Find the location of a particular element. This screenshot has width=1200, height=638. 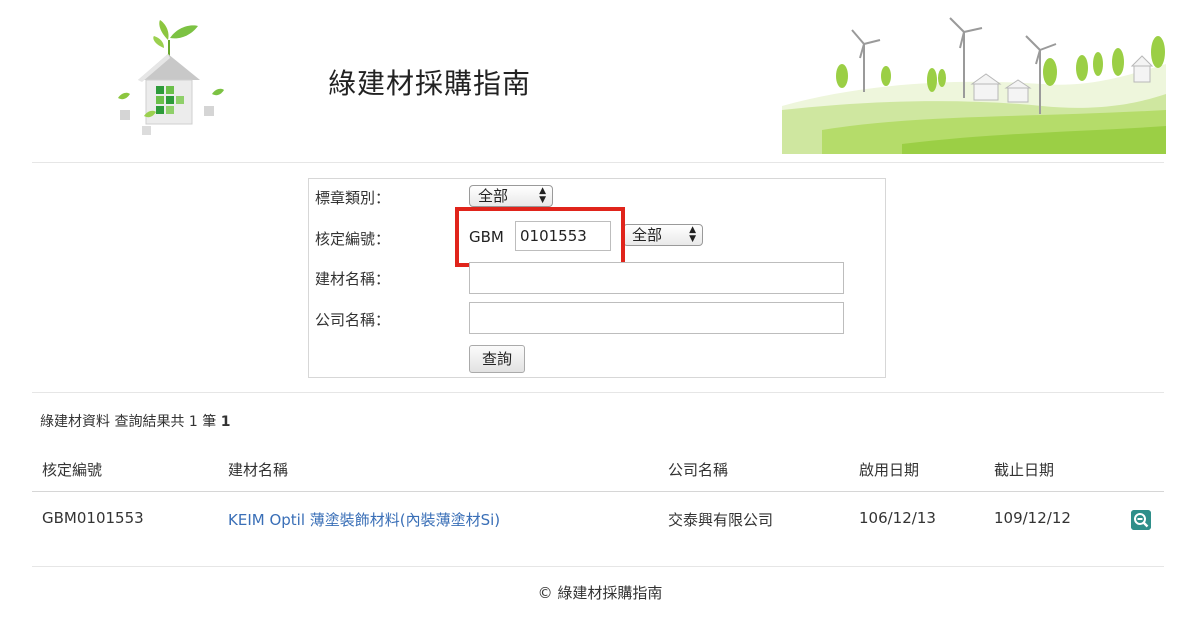

wind-turbine-hills-banner is located at coordinates (974, 85).